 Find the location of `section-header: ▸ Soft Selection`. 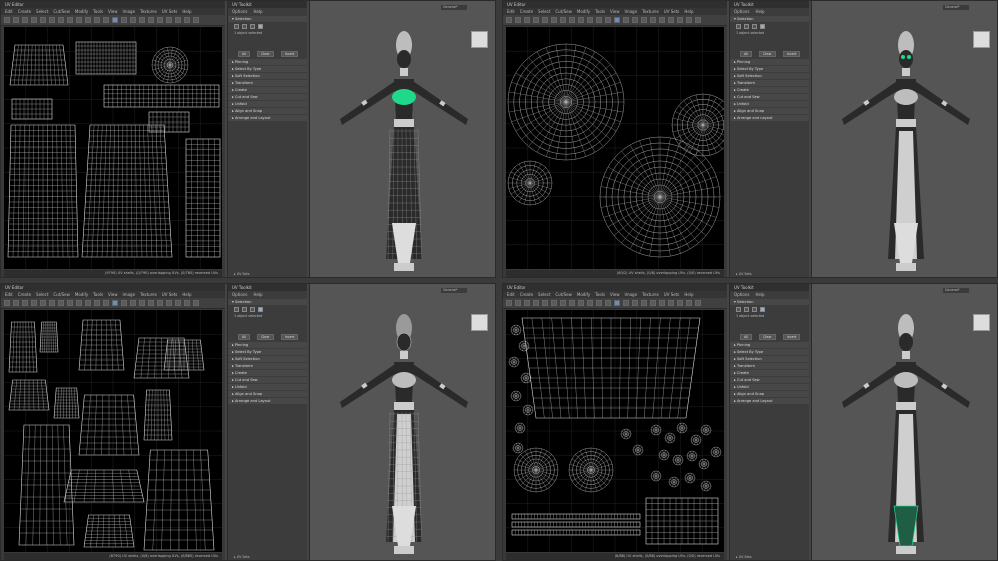

section-header: ▸ Soft Selection is located at coordinates (267, 359).